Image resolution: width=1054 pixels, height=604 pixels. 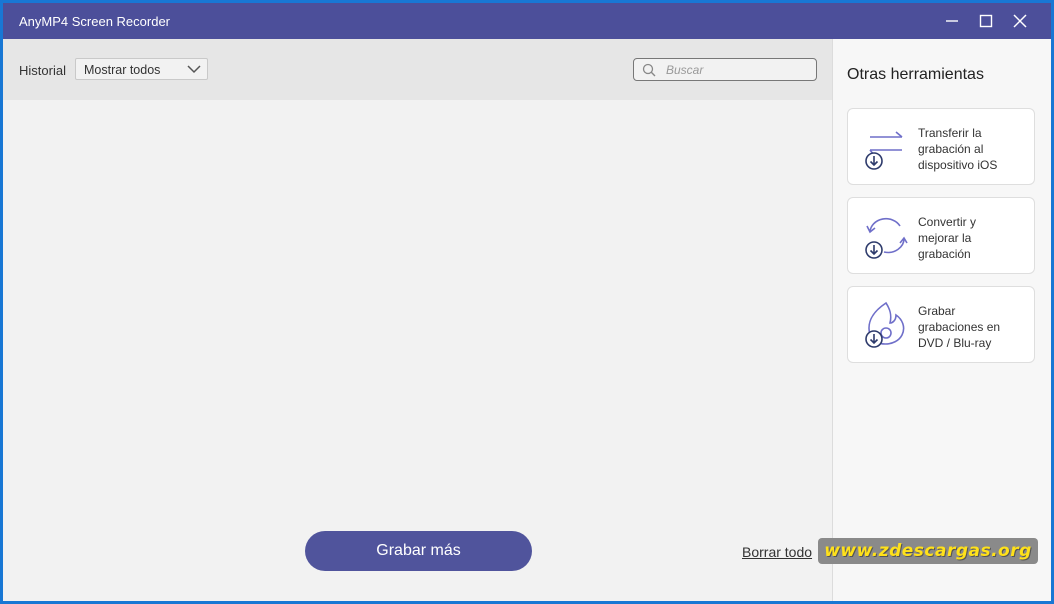 I want to click on window-title: AnyMP4 Screen Recorder, so click(x=95, y=21).